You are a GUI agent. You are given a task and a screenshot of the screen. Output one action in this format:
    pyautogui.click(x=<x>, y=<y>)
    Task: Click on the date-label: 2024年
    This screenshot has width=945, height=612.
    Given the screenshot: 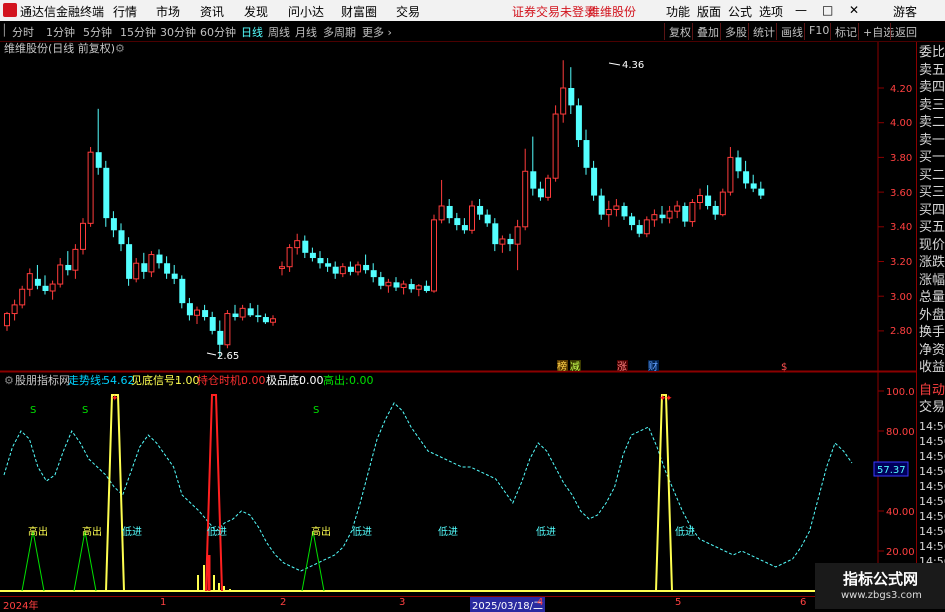 What is the action you would take?
    pyautogui.click(x=21, y=606)
    